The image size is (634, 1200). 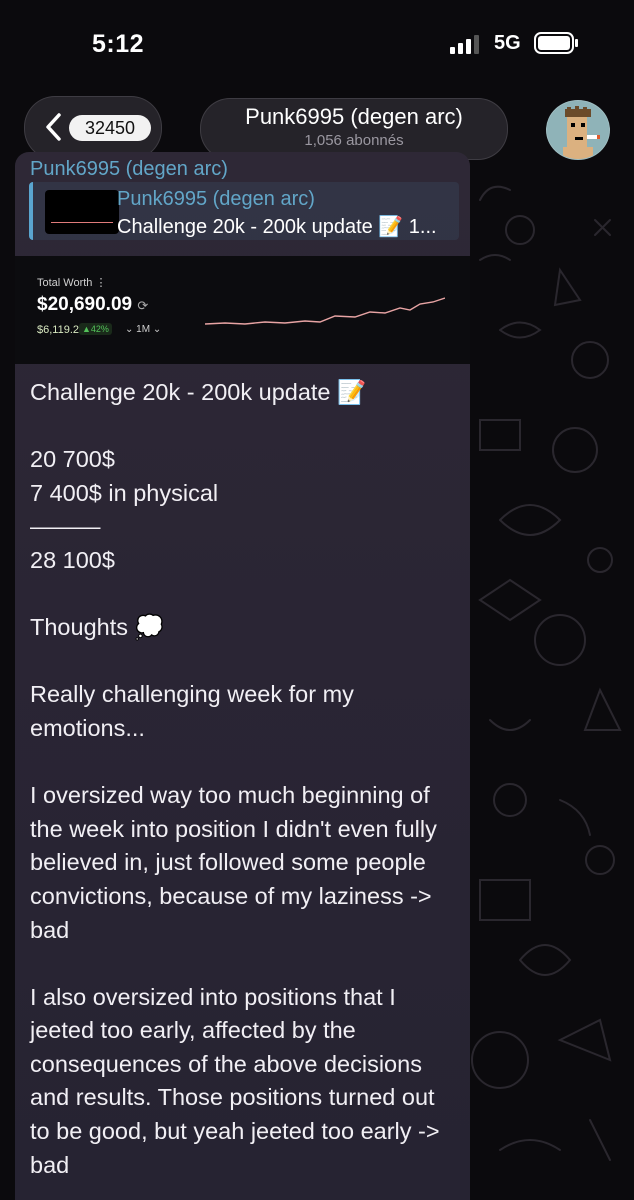 I want to click on sparkline-chart, so click(x=325, y=311).